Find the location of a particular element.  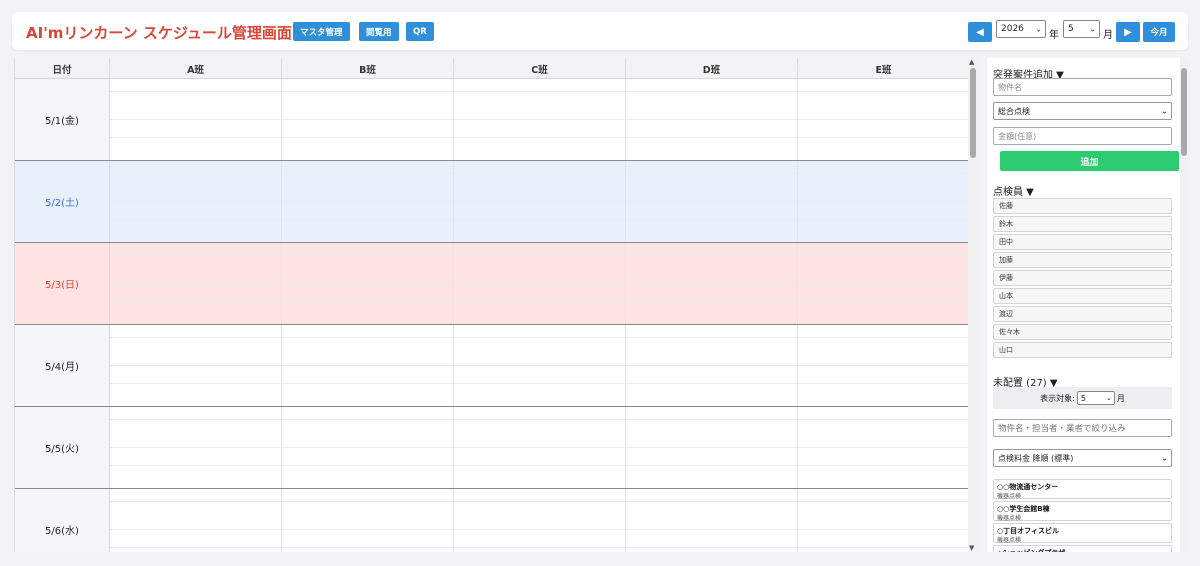

sidebar-scroll-thumb is located at coordinates (1184, 112).